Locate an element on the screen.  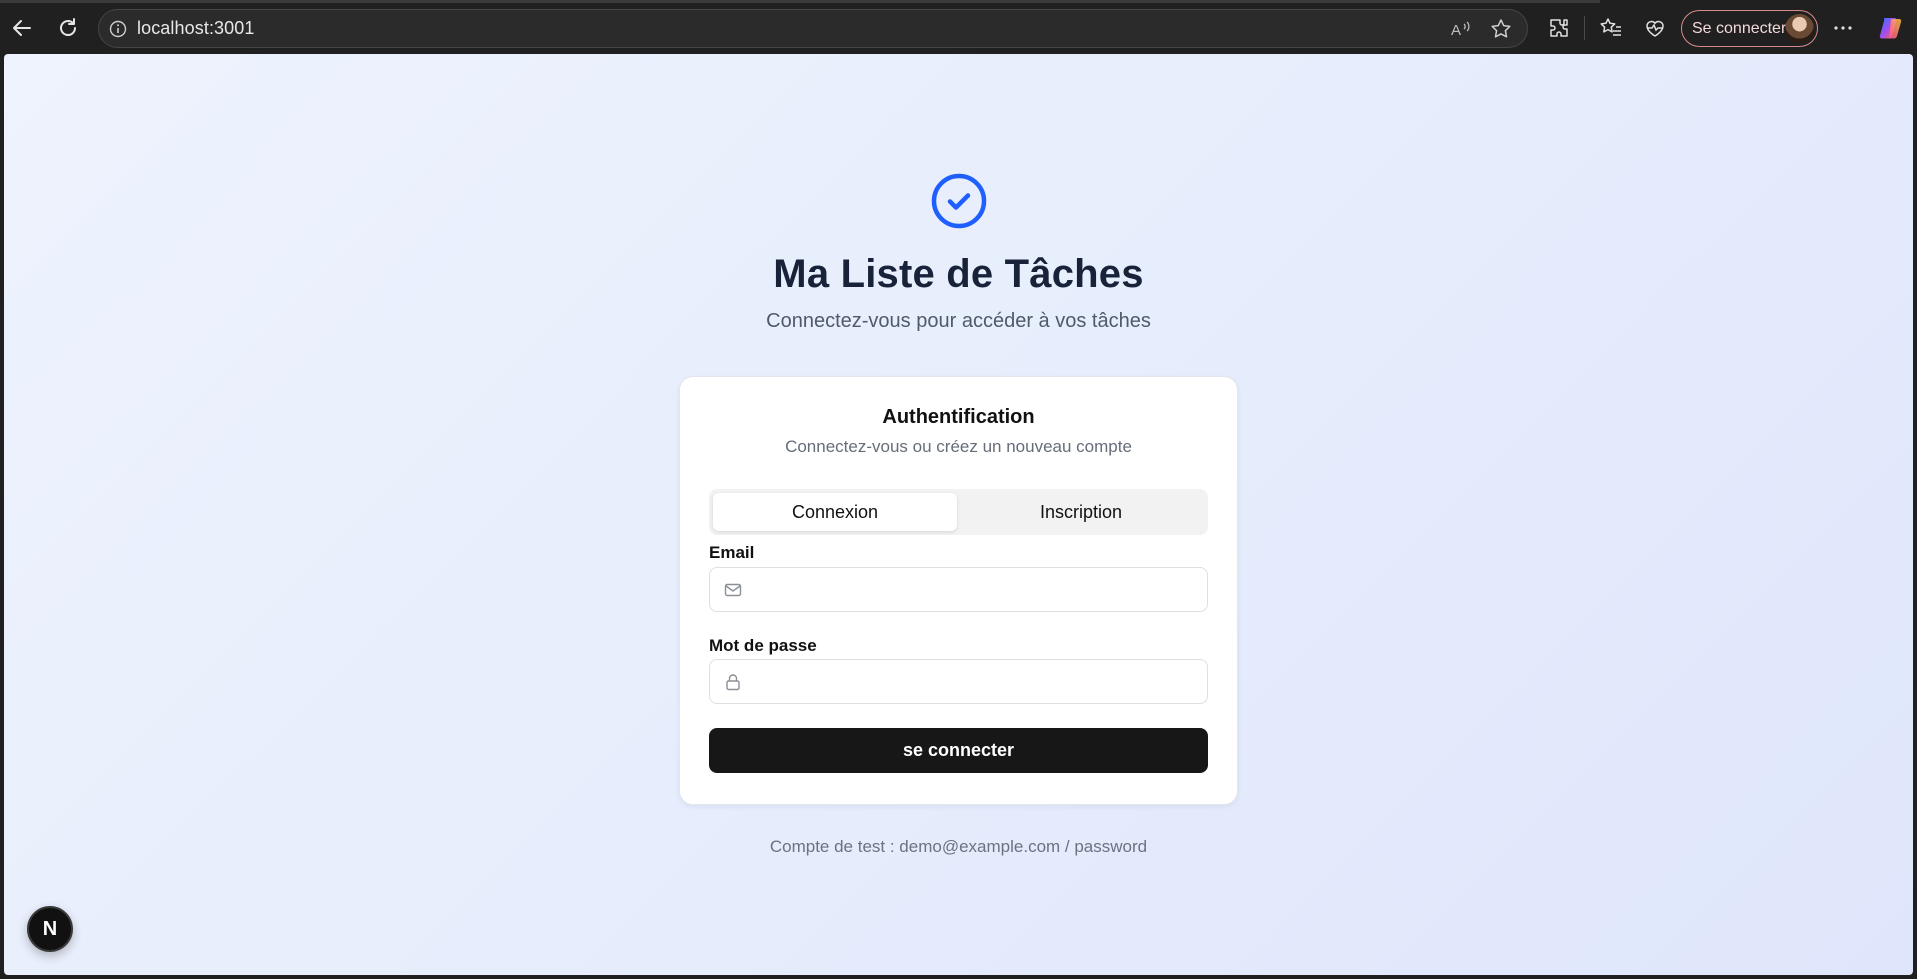
email-field-wrapper is located at coordinates (958, 589).